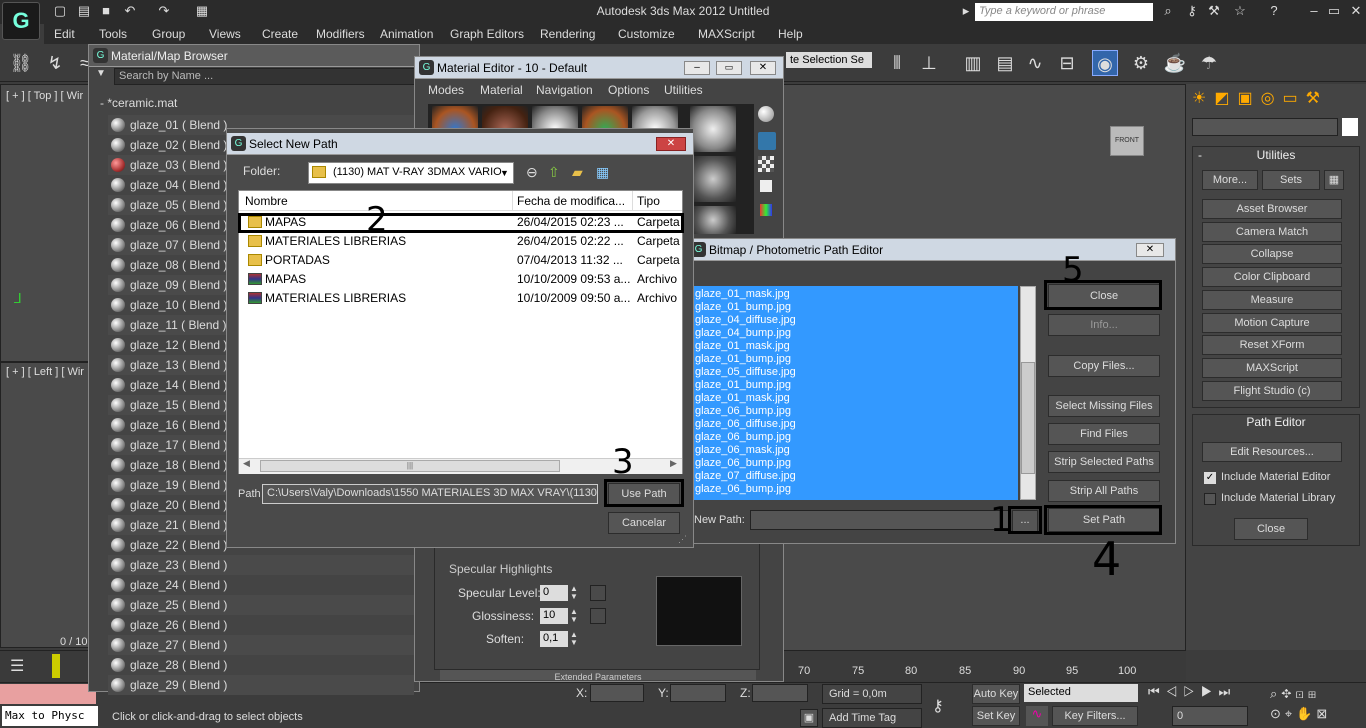  What do you see at coordinates (48, 694) in the screenshot?
I see `maxscript-listener-top` at bounding box center [48, 694].